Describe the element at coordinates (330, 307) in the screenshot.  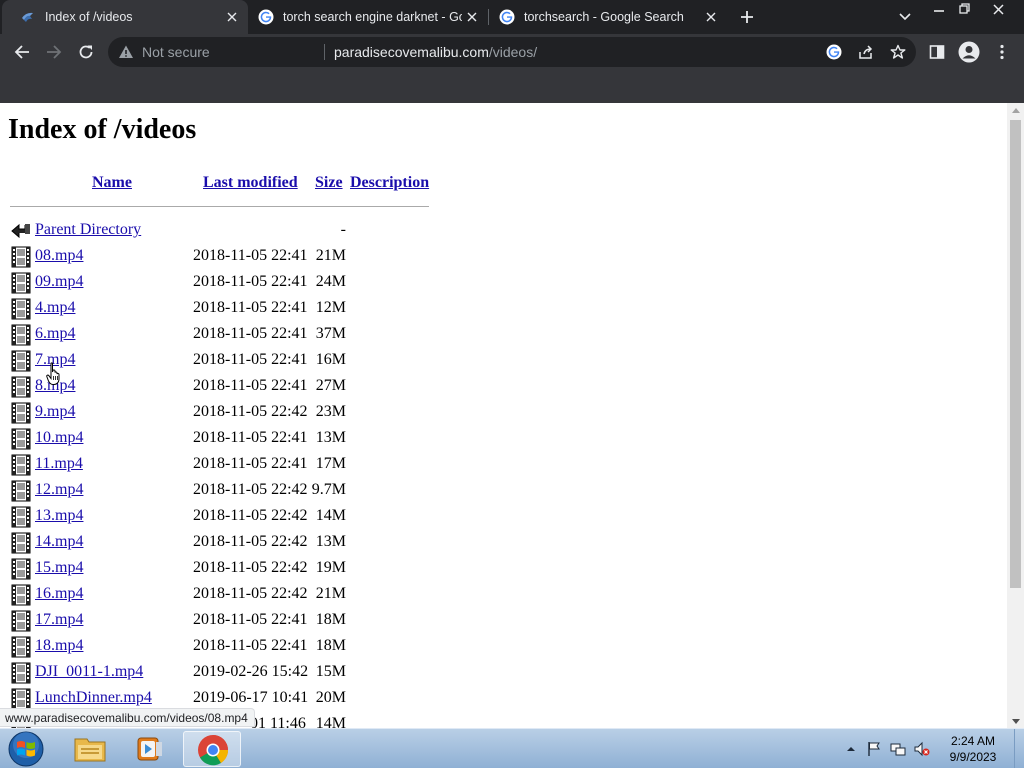
I see `file-size: 12M` at that location.